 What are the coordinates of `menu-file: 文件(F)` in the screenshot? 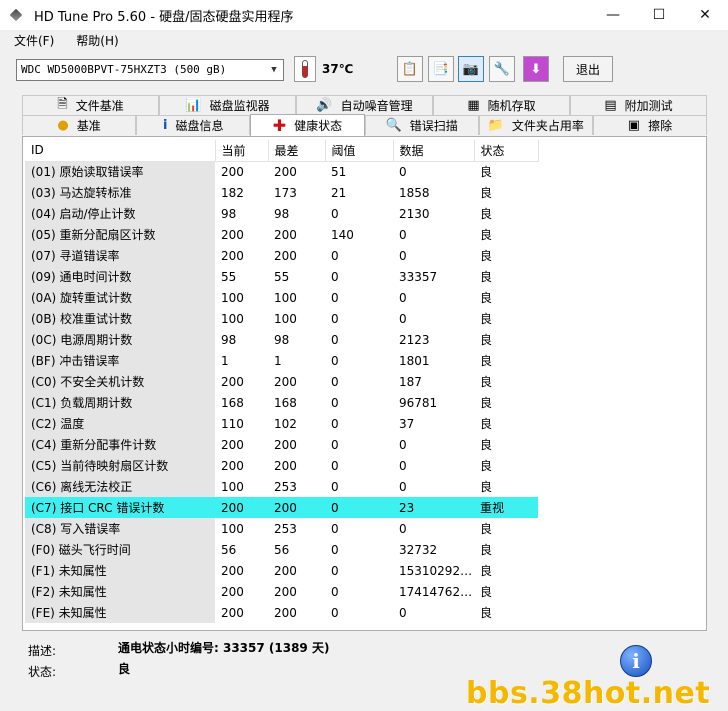 It's located at (34, 40).